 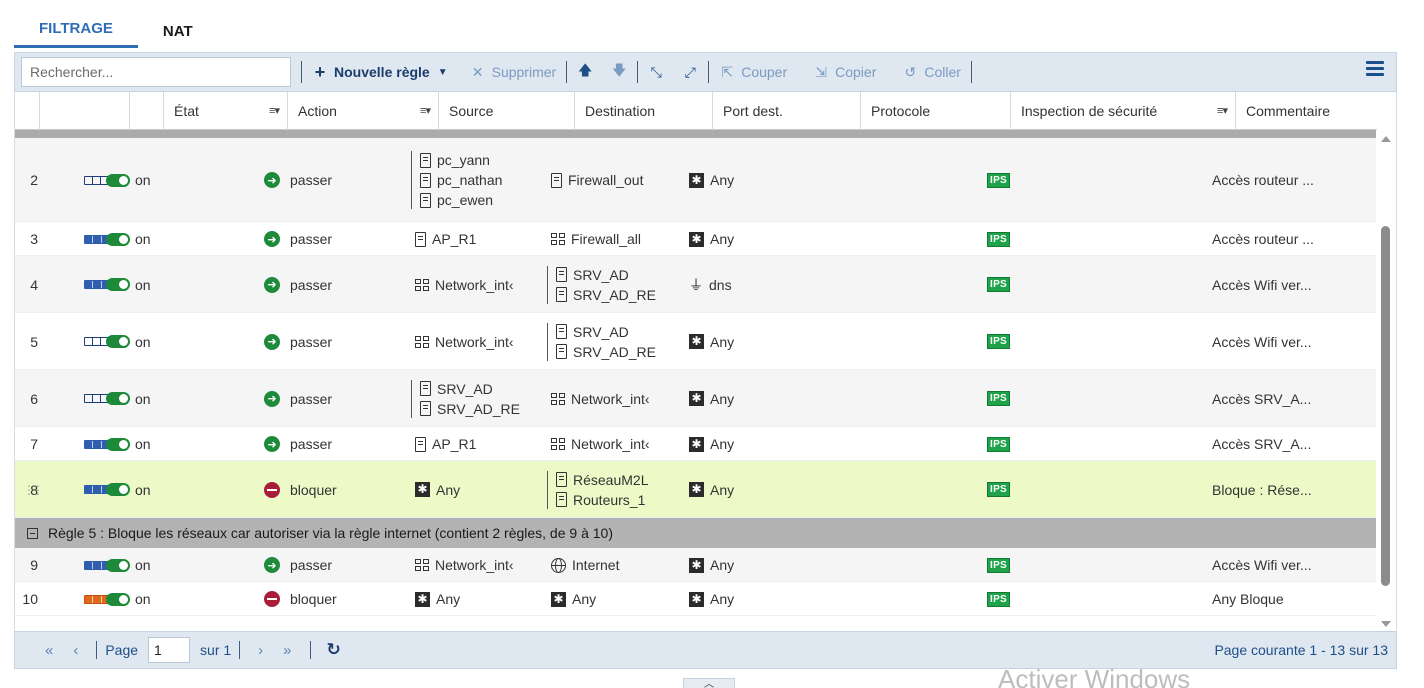 I want to click on scroll-up-icon, so click(x=1386, y=139).